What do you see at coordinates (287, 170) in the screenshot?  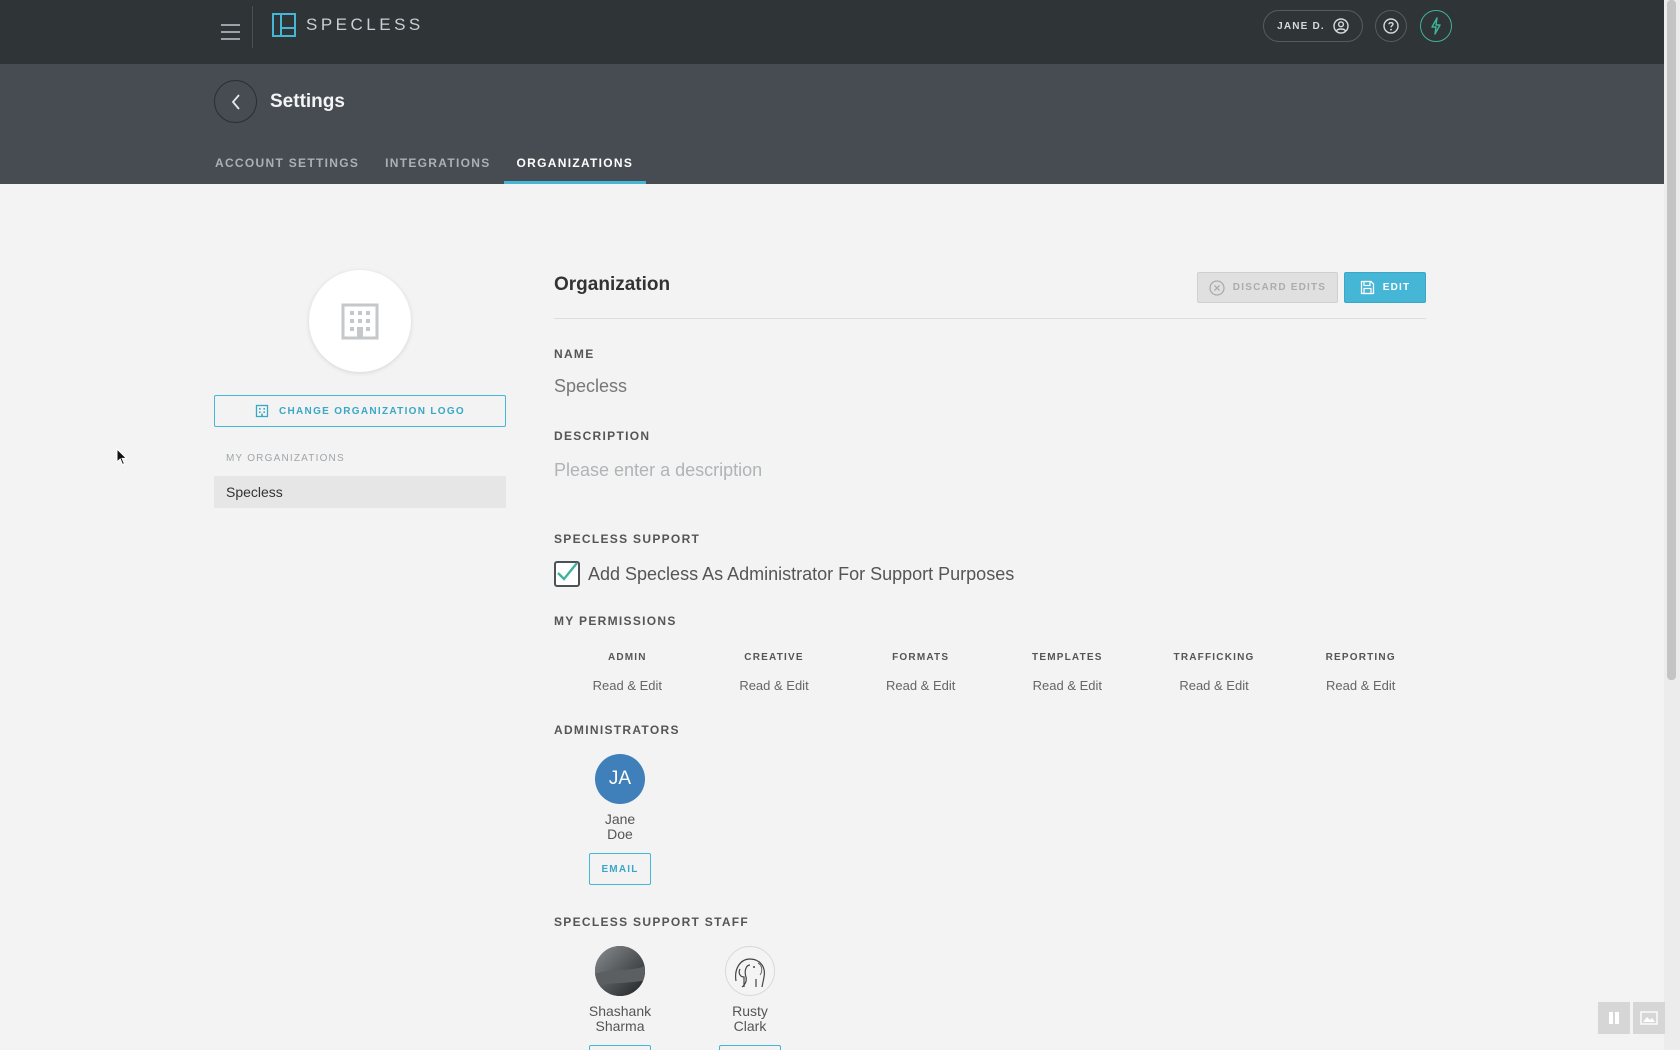 I see `tab-account-settings: ACCOUNT SETTINGS` at bounding box center [287, 170].